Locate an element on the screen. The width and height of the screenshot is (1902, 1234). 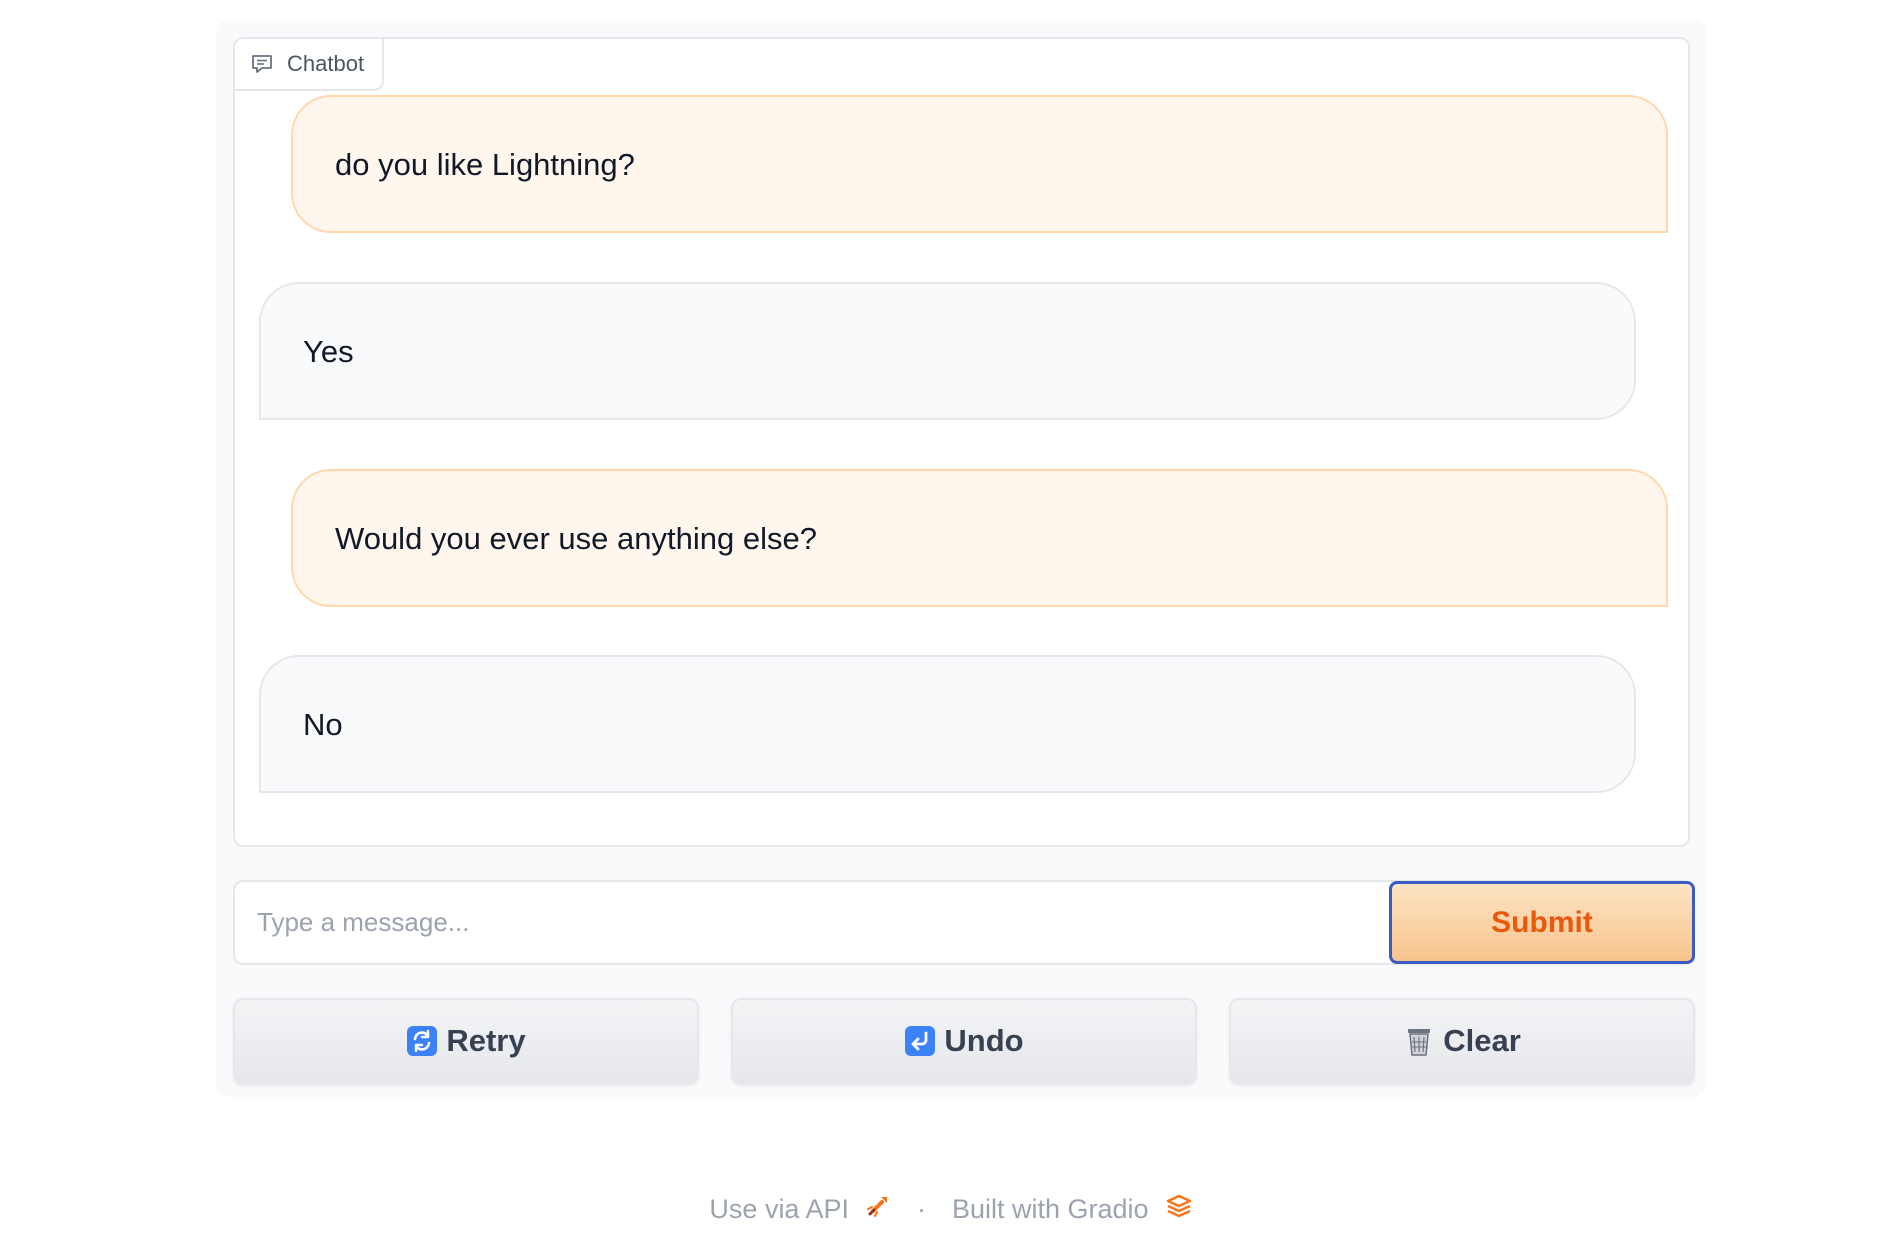
bot-message: No is located at coordinates (947, 724).